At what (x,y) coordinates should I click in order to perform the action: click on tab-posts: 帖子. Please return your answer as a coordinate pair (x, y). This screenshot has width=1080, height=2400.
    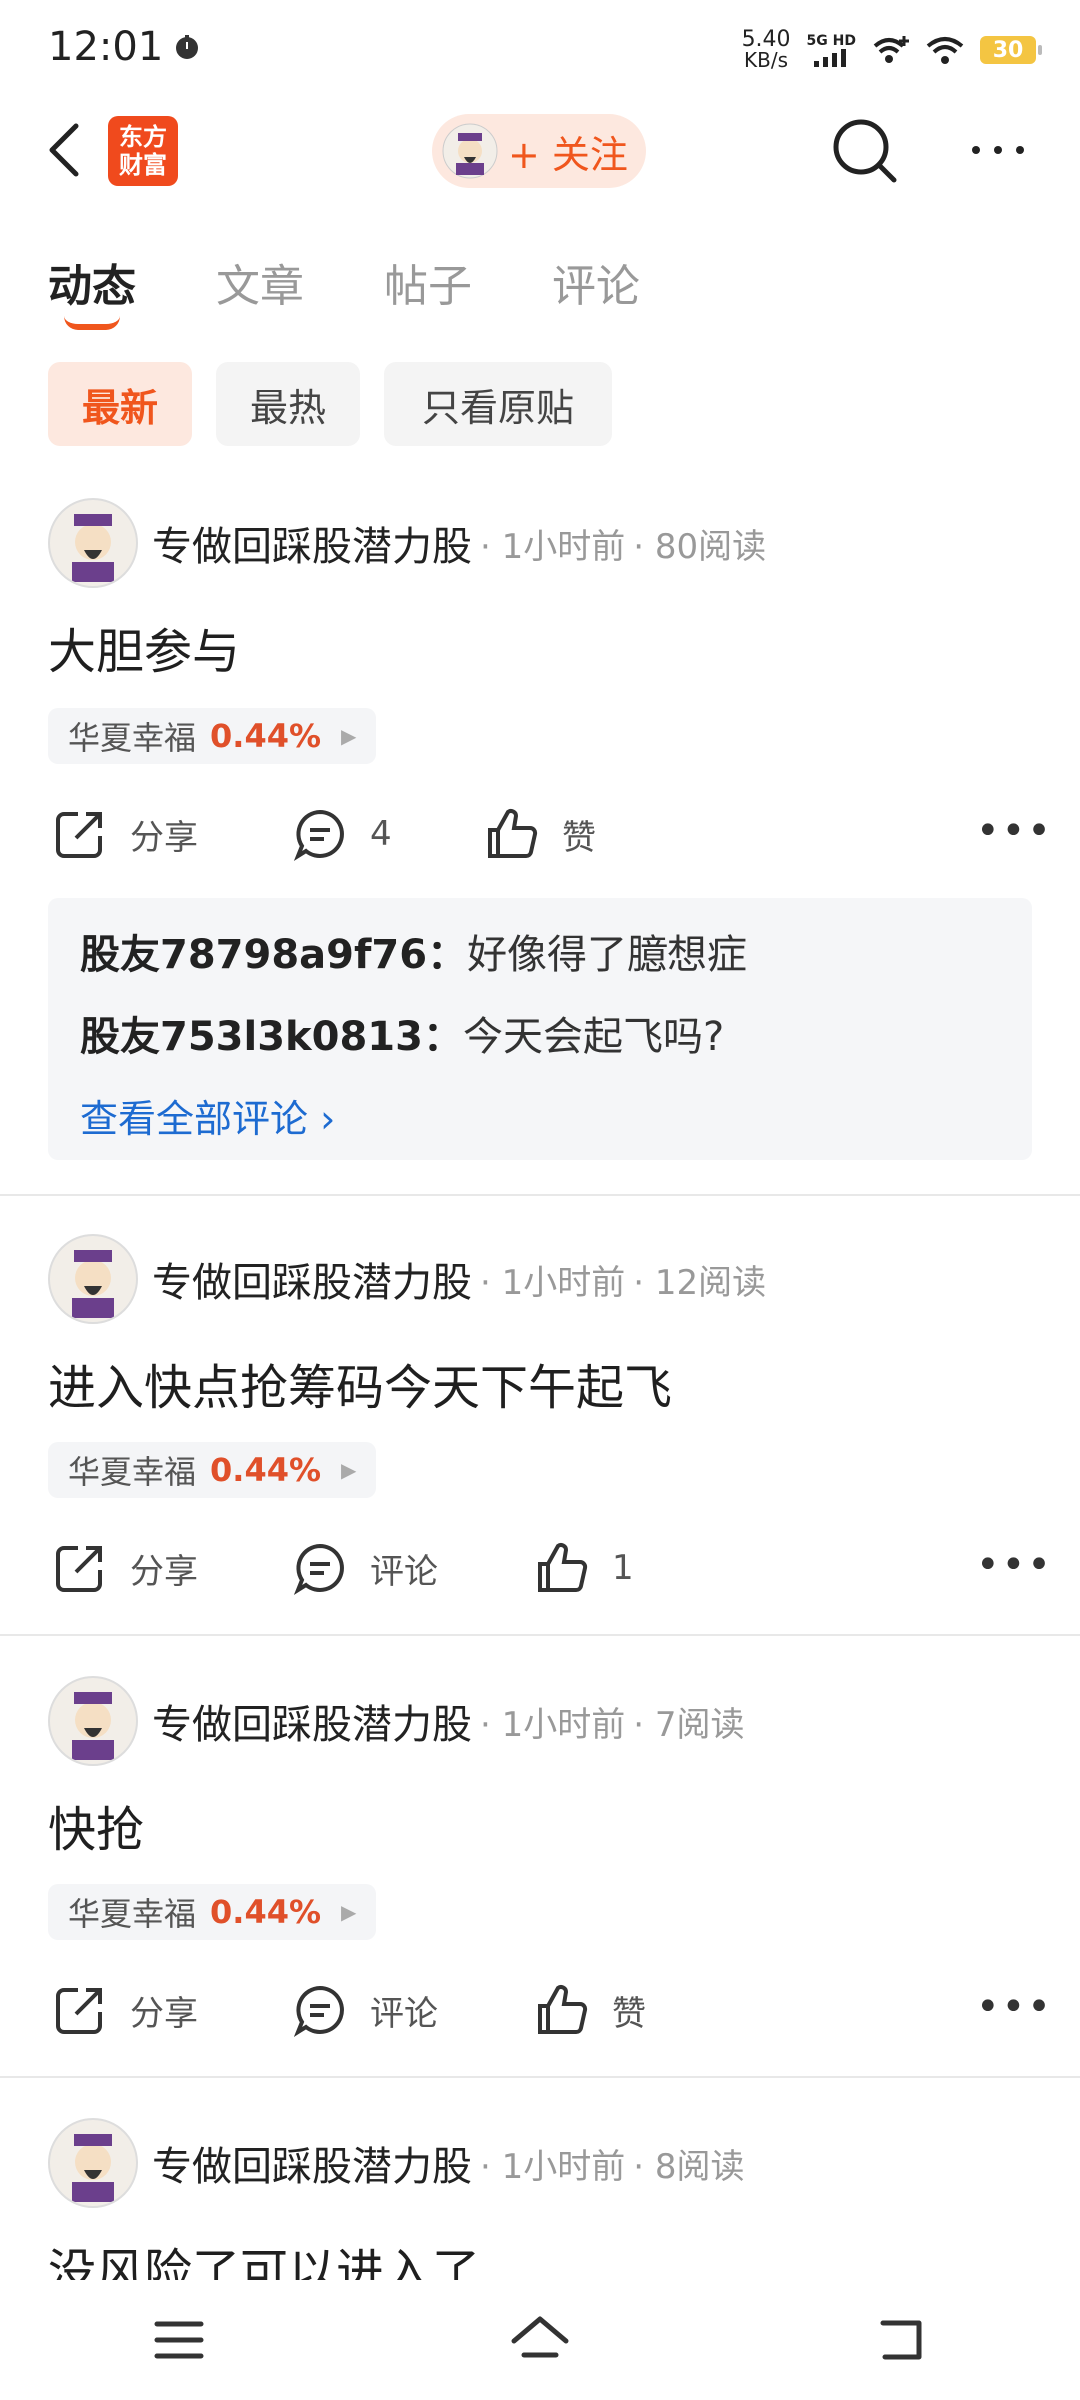
    Looking at the image, I should click on (428, 282).